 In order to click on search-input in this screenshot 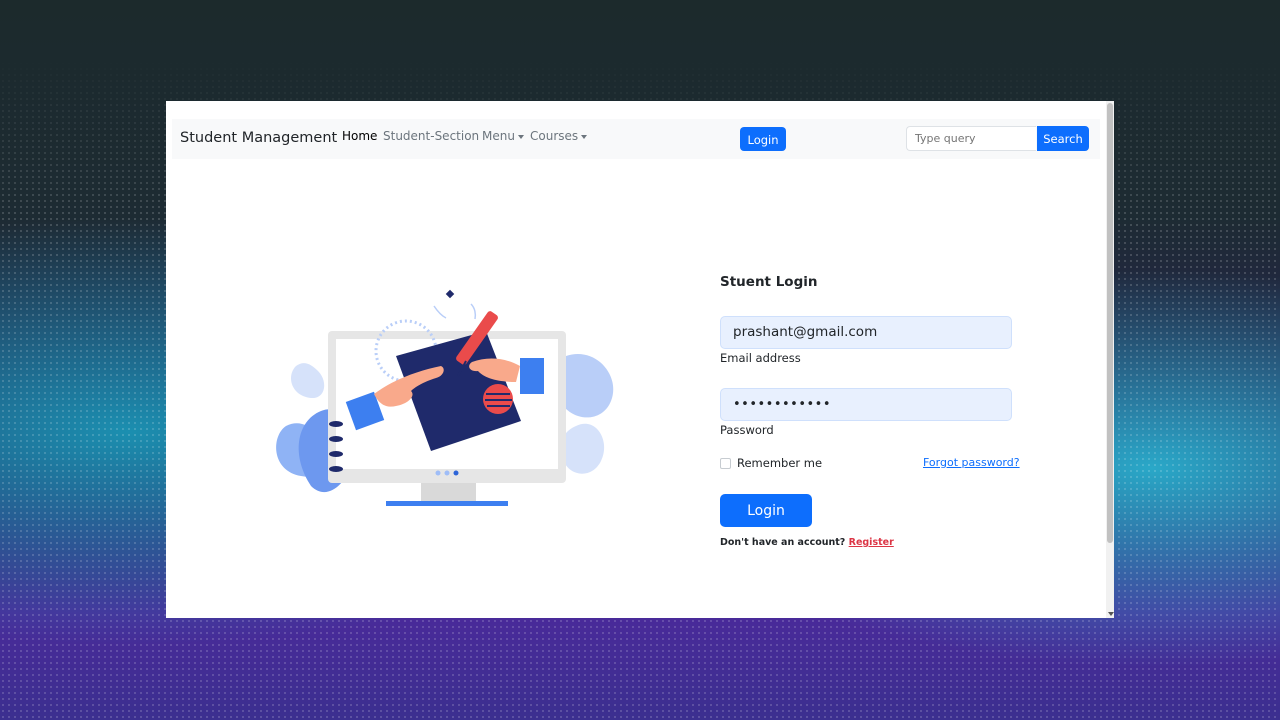, I will do `click(971, 138)`.